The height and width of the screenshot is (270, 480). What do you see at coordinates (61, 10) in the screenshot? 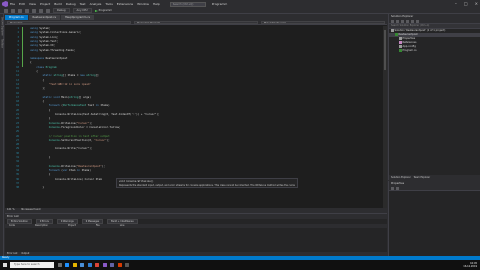
I see `configuration-dropdown: Debug` at bounding box center [61, 10].